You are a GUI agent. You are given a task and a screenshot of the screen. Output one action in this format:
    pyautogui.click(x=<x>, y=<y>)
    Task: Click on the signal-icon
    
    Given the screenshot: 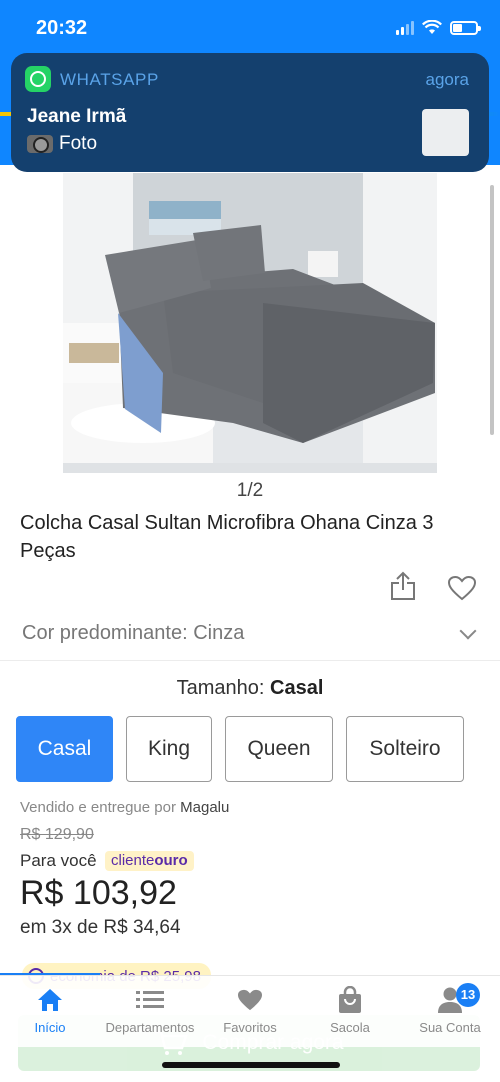 What is the action you would take?
    pyautogui.click(x=405, y=27)
    